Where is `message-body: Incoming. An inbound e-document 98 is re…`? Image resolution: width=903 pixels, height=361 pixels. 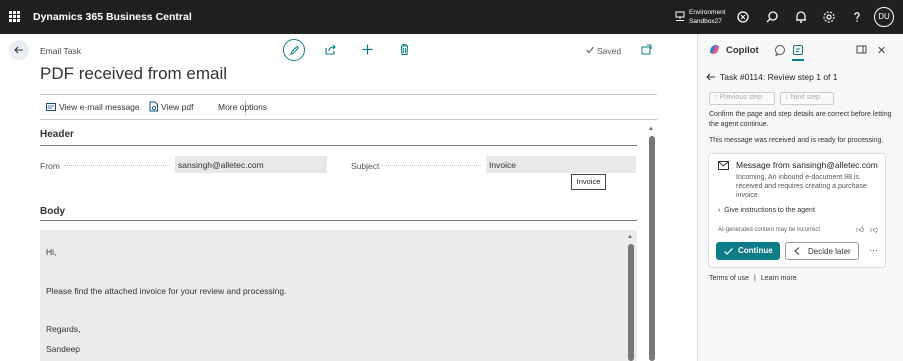 message-body: Incoming. An inbound e-document 98 is re… is located at coordinates (801, 186).